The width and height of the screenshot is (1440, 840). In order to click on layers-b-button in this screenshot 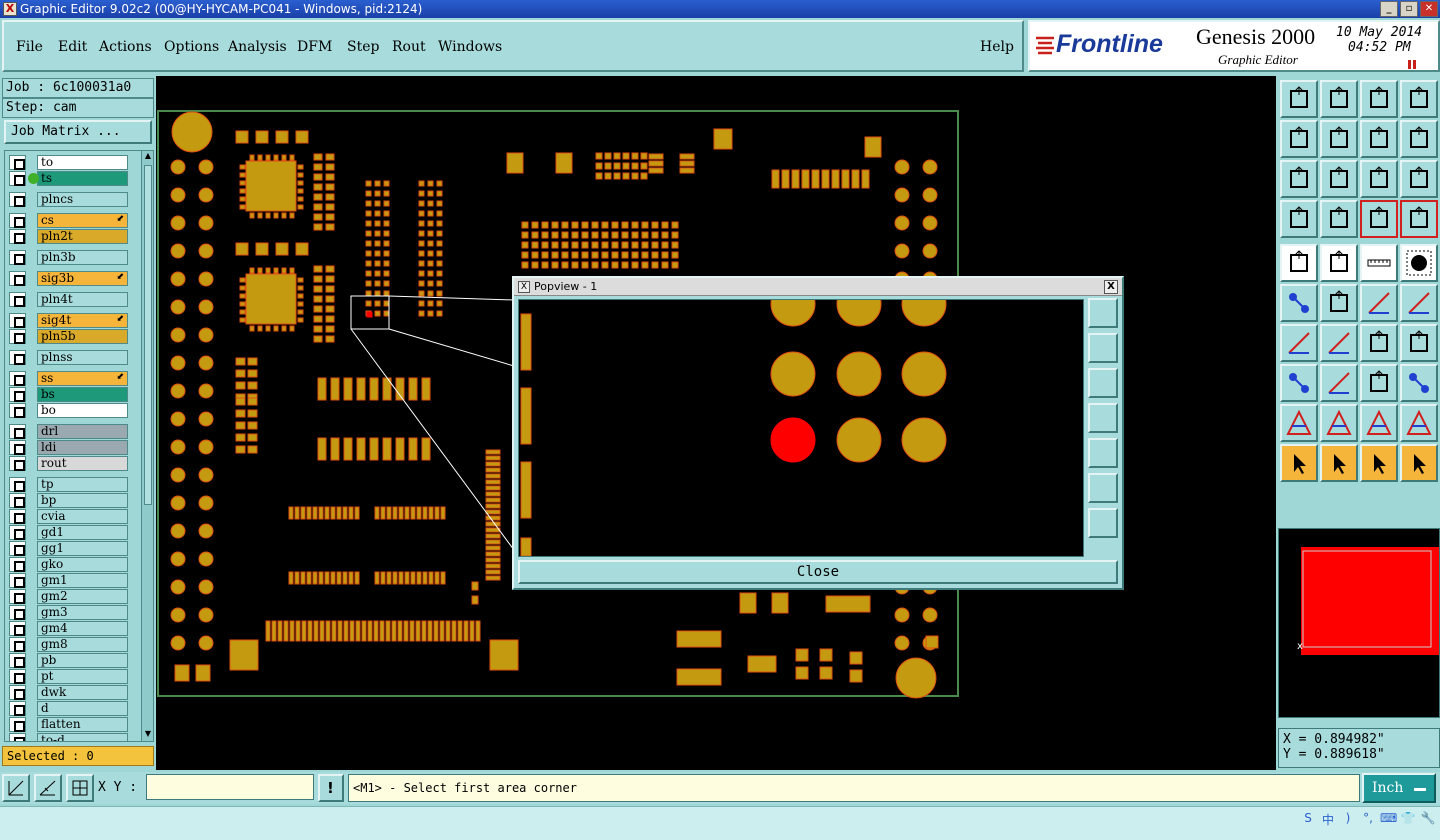, I will do `click(1419, 219)`.